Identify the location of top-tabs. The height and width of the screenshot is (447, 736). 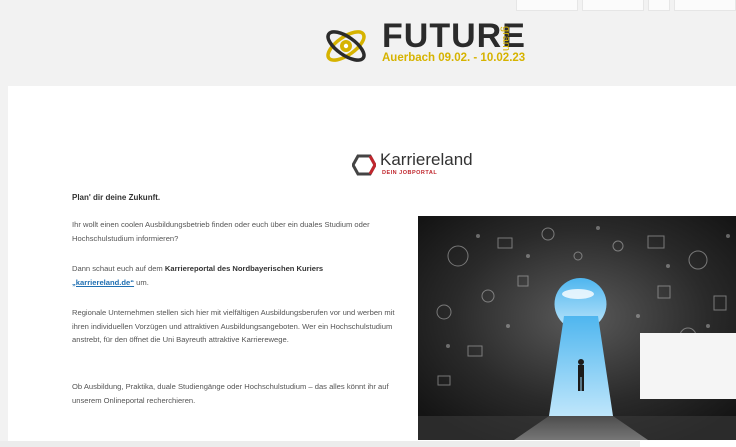
(626, 5).